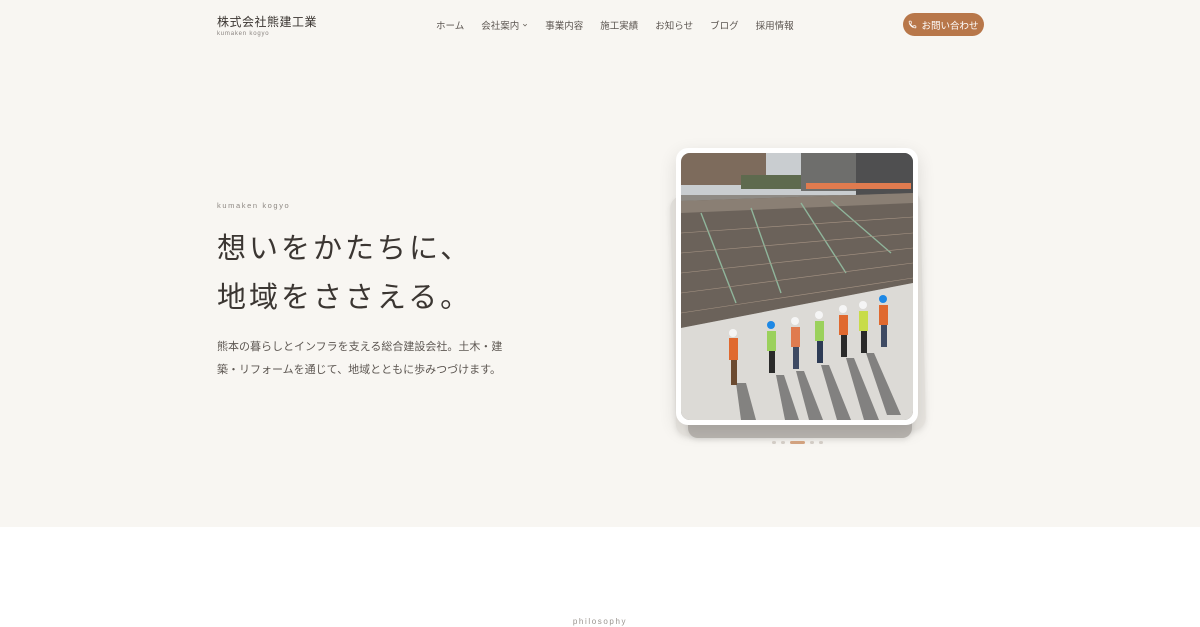 This screenshot has width=1200, height=627. Describe the element at coordinates (797, 286) in the screenshot. I see `construction-site-photo` at that location.